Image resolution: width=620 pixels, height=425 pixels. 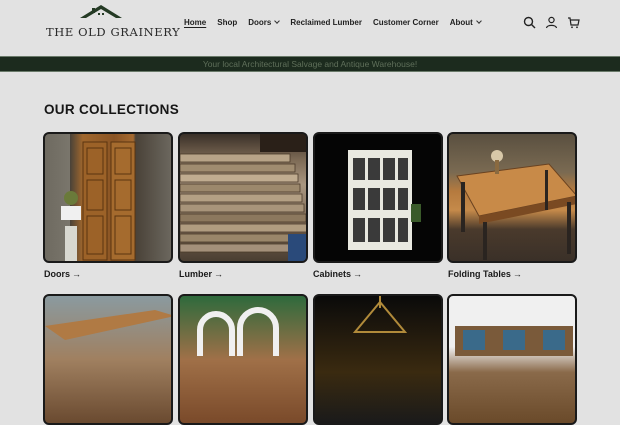 I want to click on collection-card-cabinets, so click(x=378, y=197).